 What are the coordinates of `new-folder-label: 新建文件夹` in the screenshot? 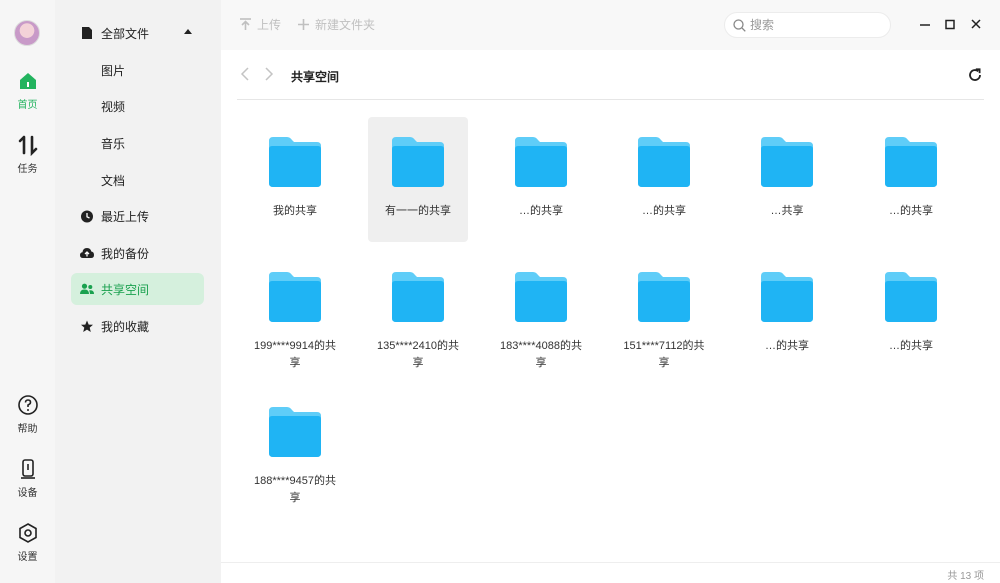 It's located at (345, 25).